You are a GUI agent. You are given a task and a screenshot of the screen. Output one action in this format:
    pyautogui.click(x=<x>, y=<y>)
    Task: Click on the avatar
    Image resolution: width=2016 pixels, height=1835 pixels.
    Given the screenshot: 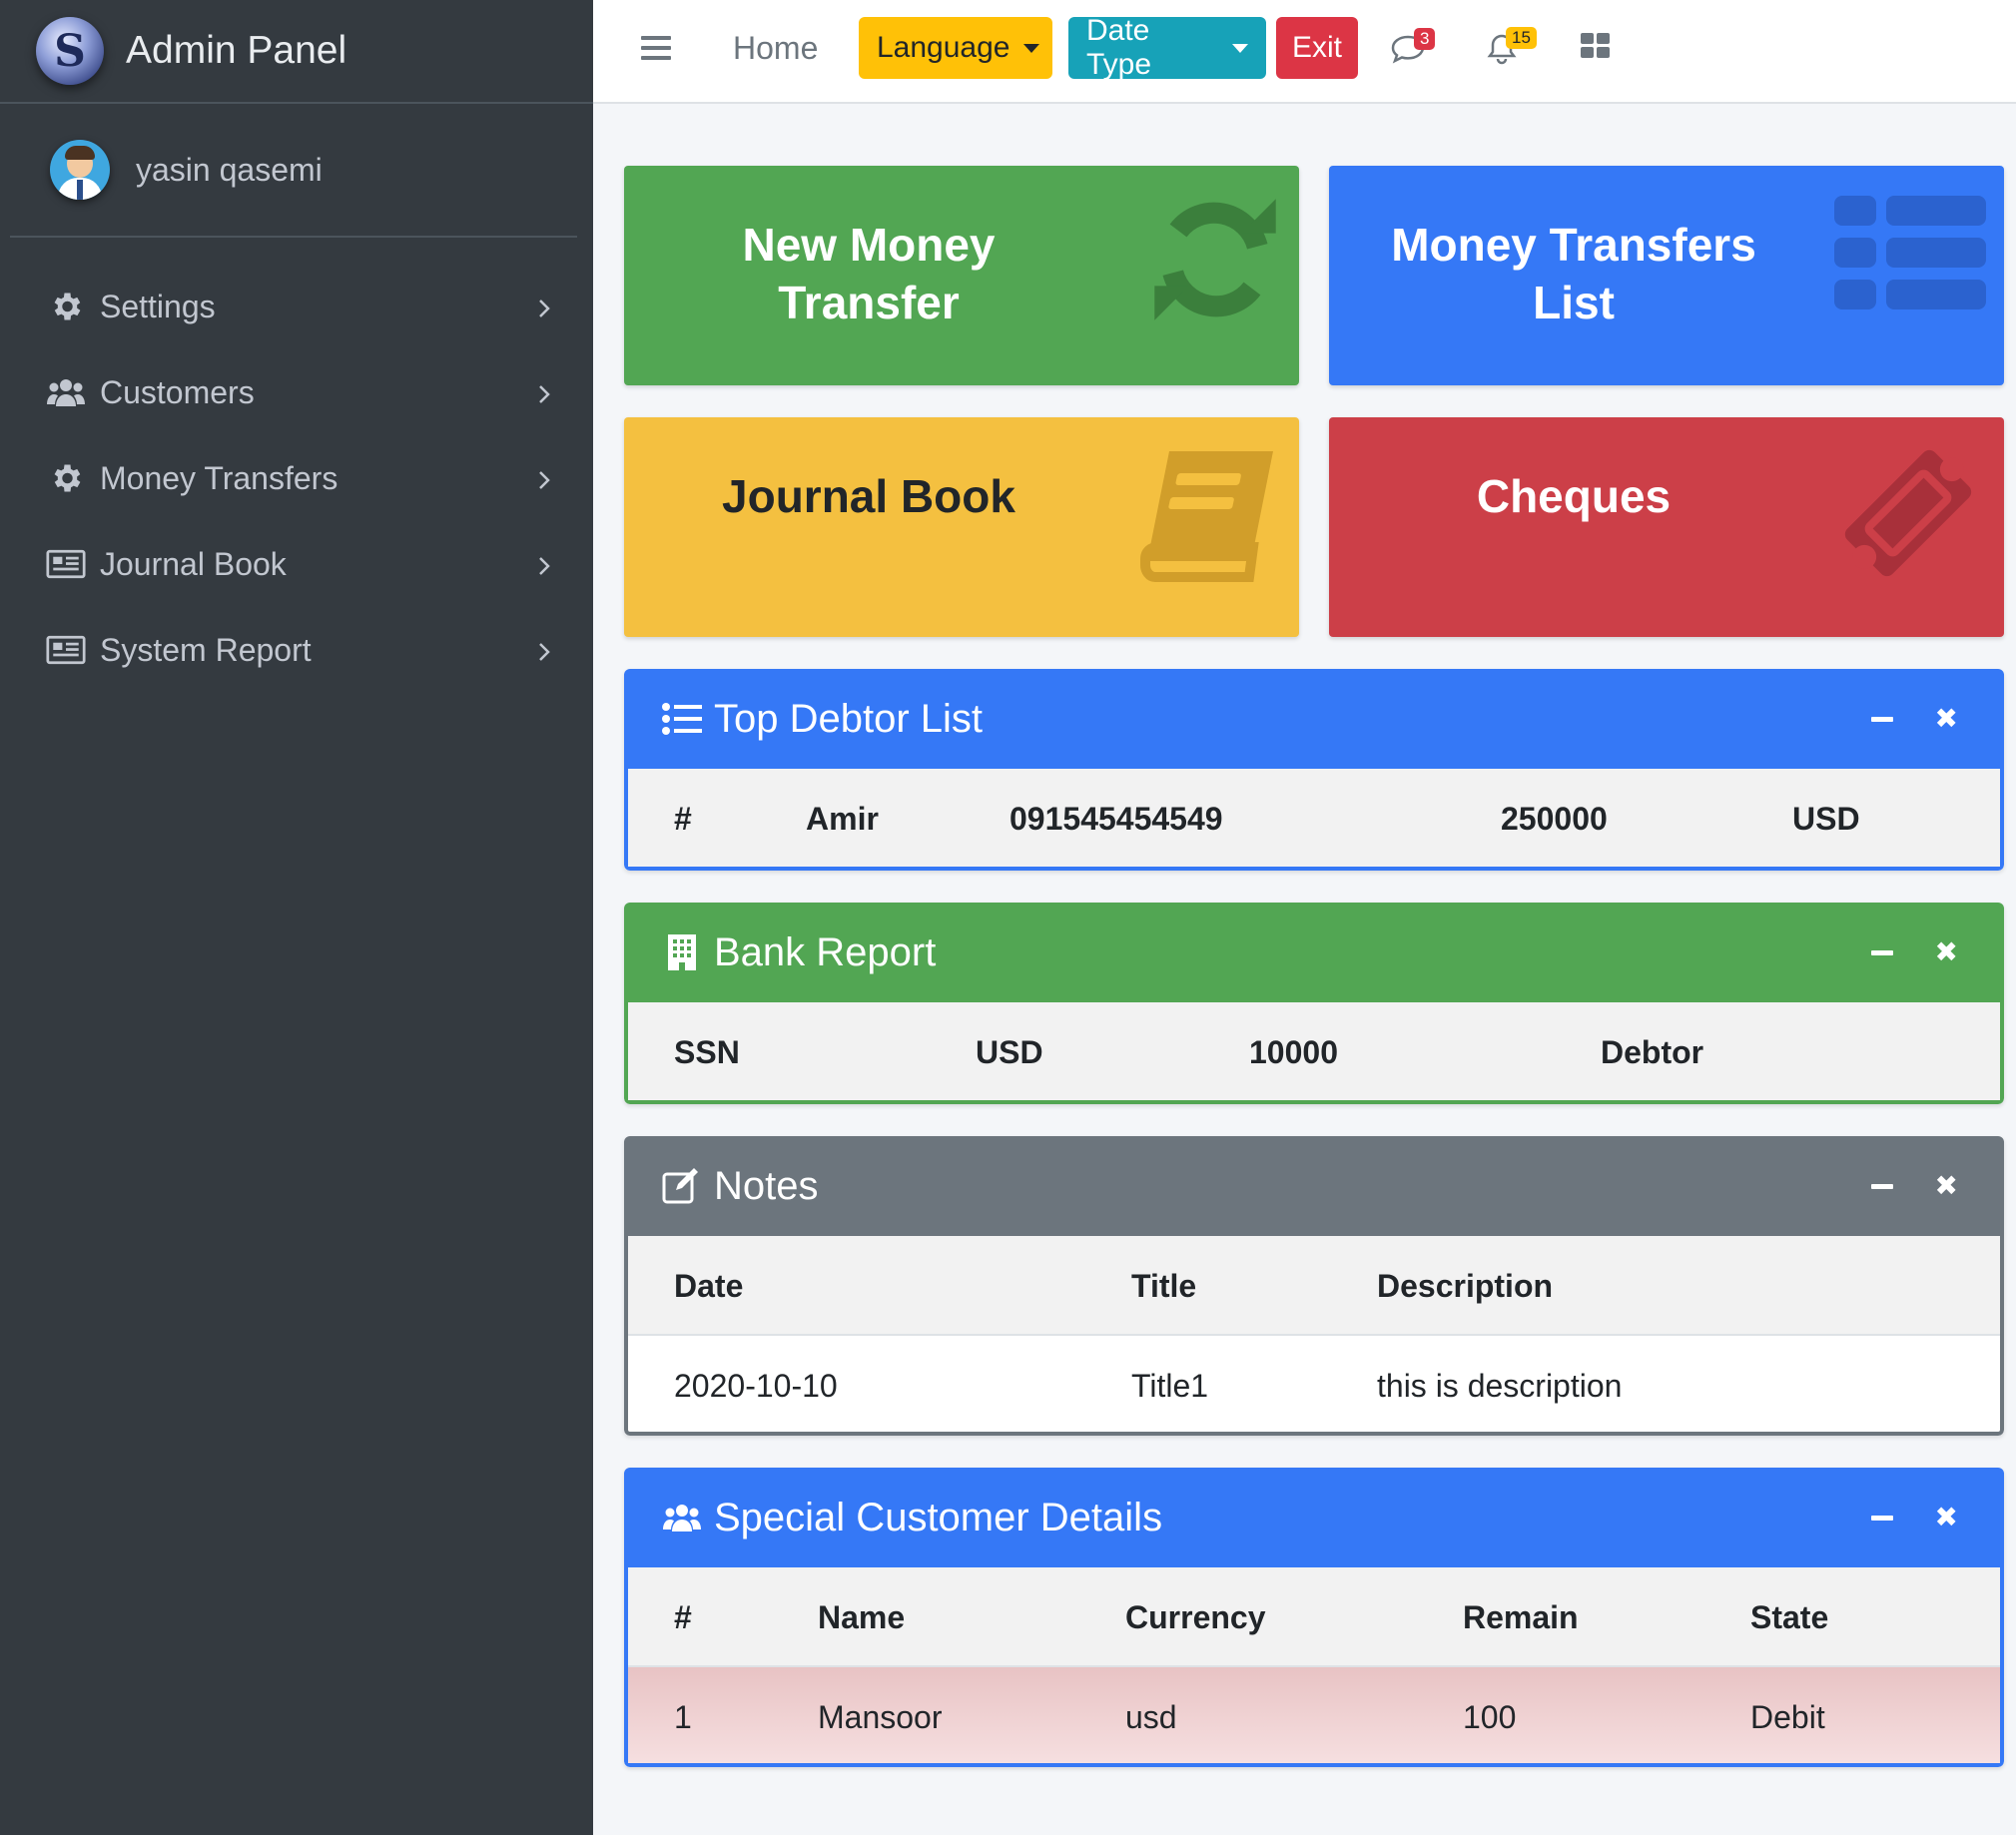 What is the action you would take?
    pyautogui.click(x=80, y=170)
    